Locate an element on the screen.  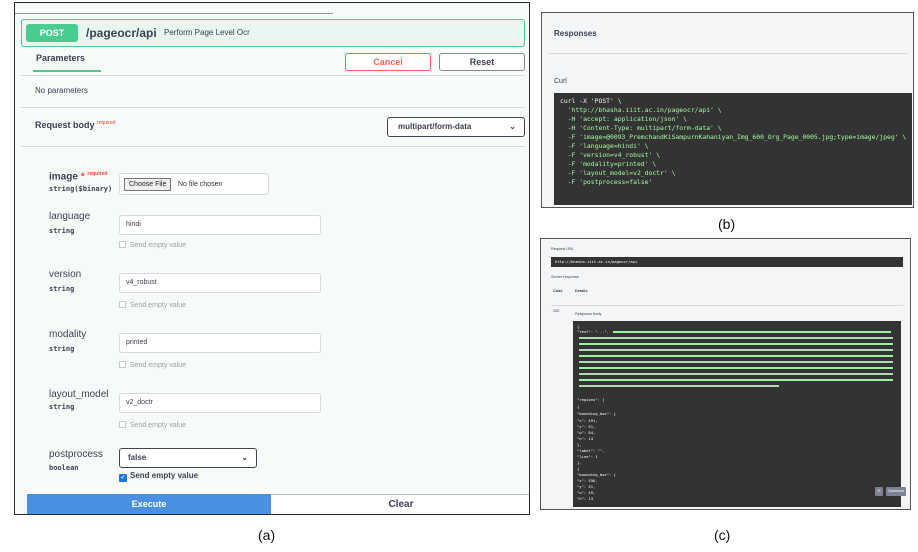
json-line: "x": 491, is located at coordinates (587, 420).